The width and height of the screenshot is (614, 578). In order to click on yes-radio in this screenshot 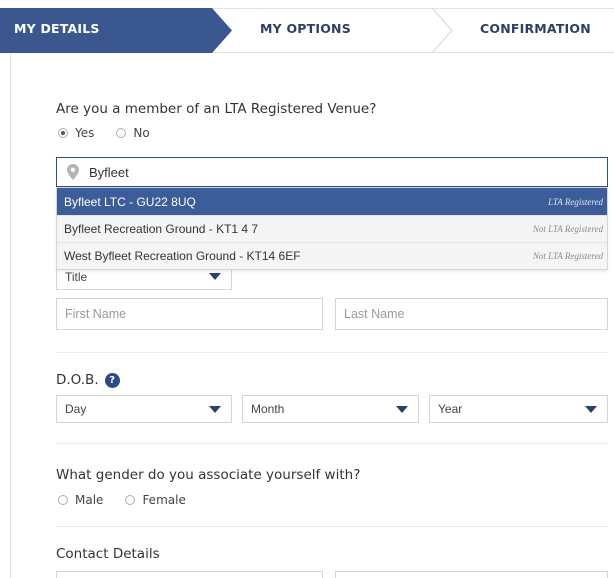, I will do `click(63, 133)`.